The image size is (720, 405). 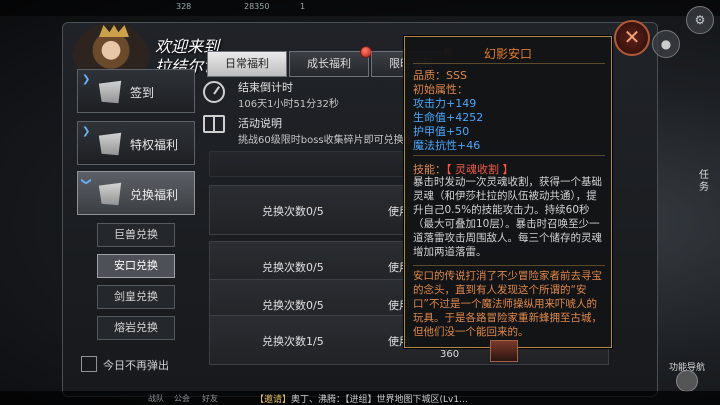 What do you see at coordinates (504, 351) in the screenshot?
I see `item-thumbnail` at bounding box center [504, 351].